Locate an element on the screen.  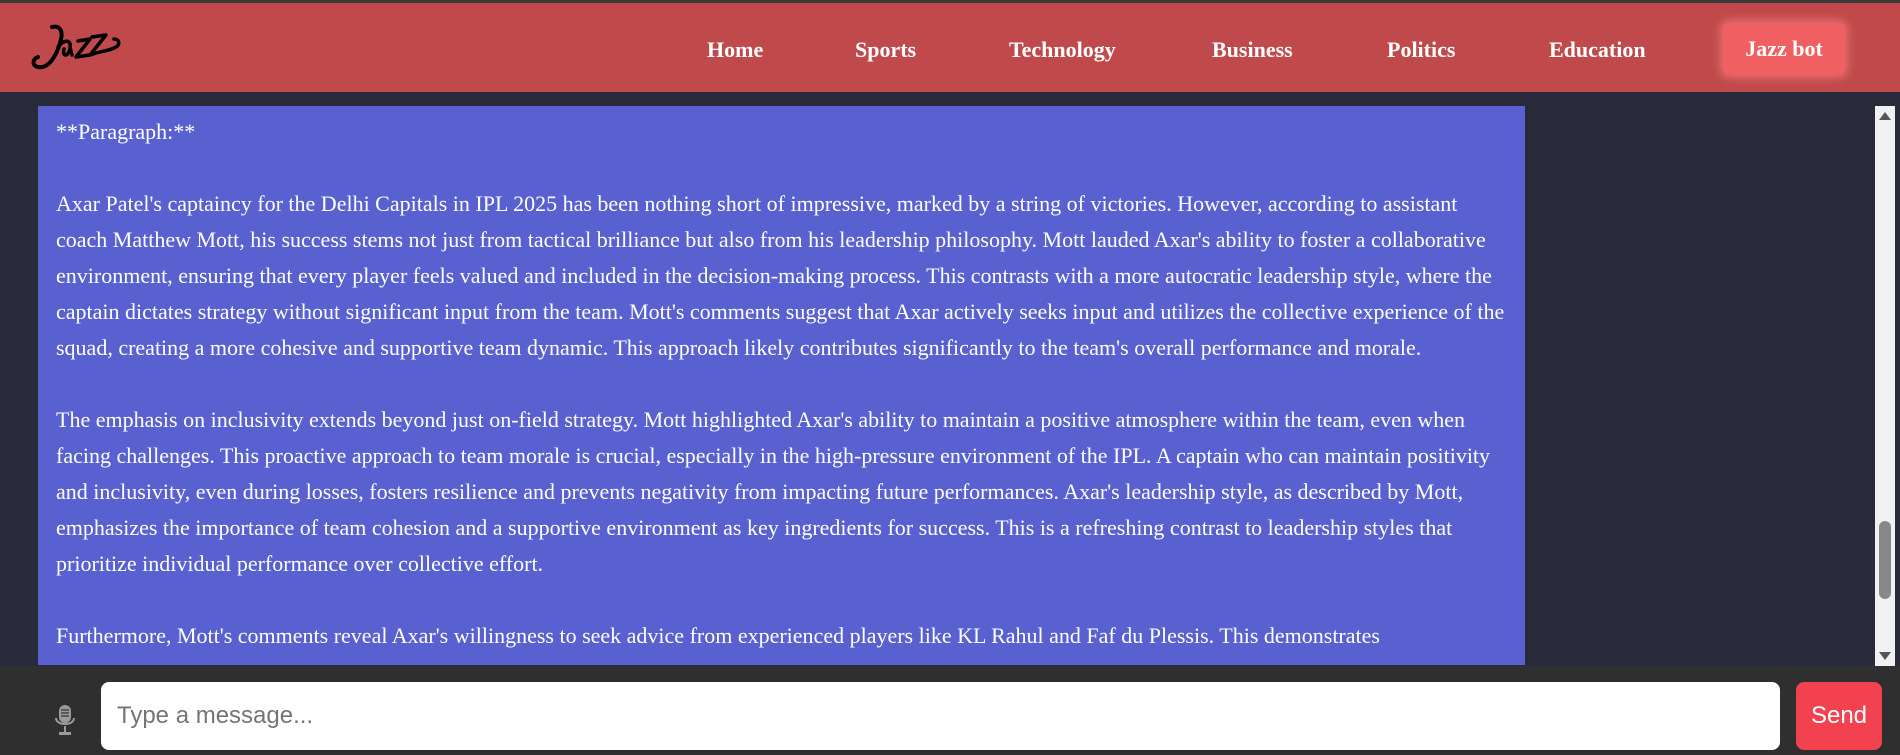
nav-technology: Technology is located at coordinates (1062, 50).